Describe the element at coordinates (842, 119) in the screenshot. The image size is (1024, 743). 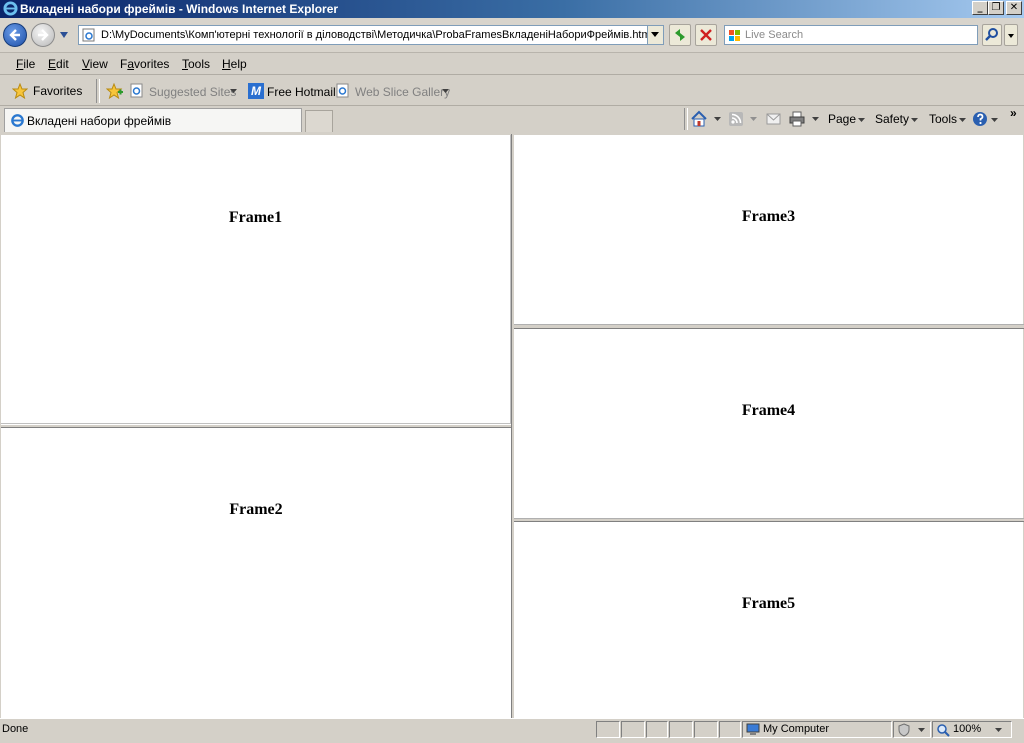
I see `page-menu-label: Page` at that location.